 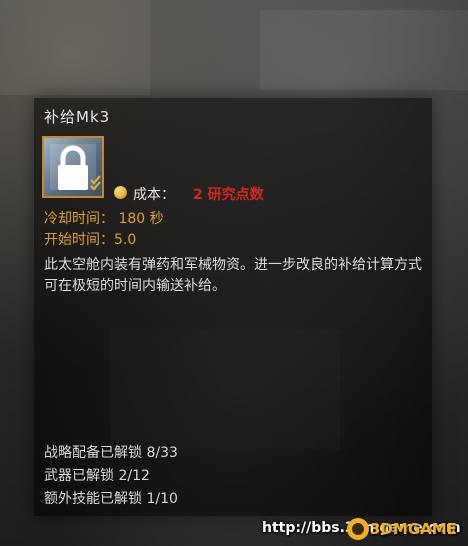 I want to click on cost-value: 2 研究点数, so click(x=228, y=195).